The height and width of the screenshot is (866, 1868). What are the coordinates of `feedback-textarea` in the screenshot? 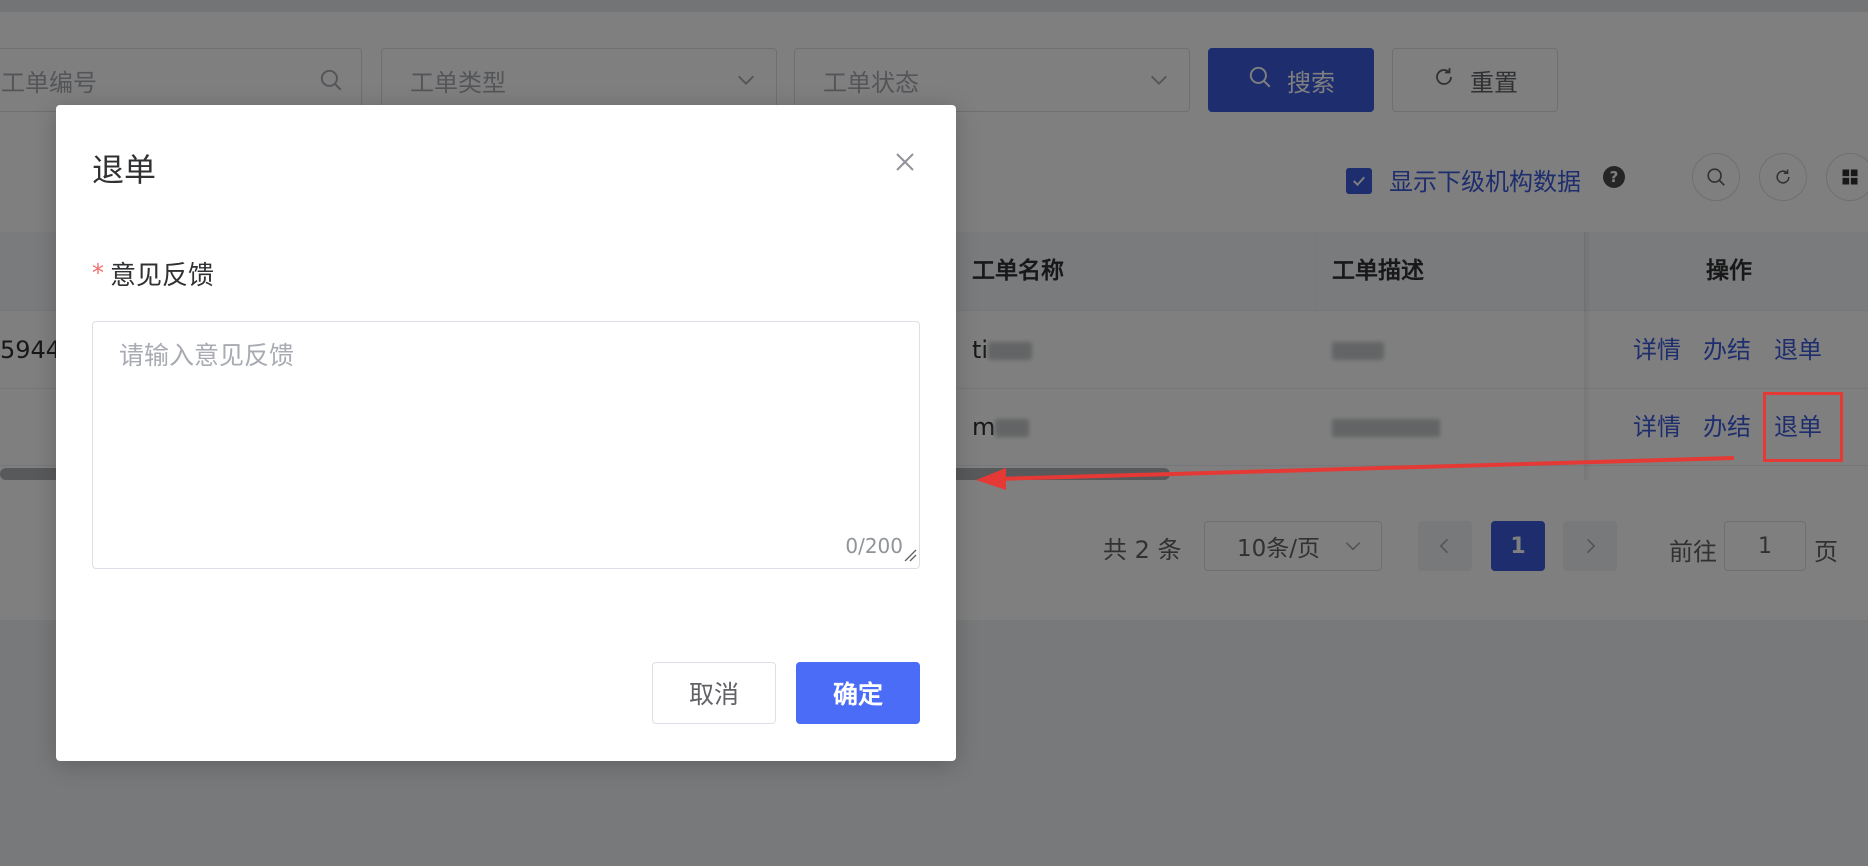 It's located at (506, 445).